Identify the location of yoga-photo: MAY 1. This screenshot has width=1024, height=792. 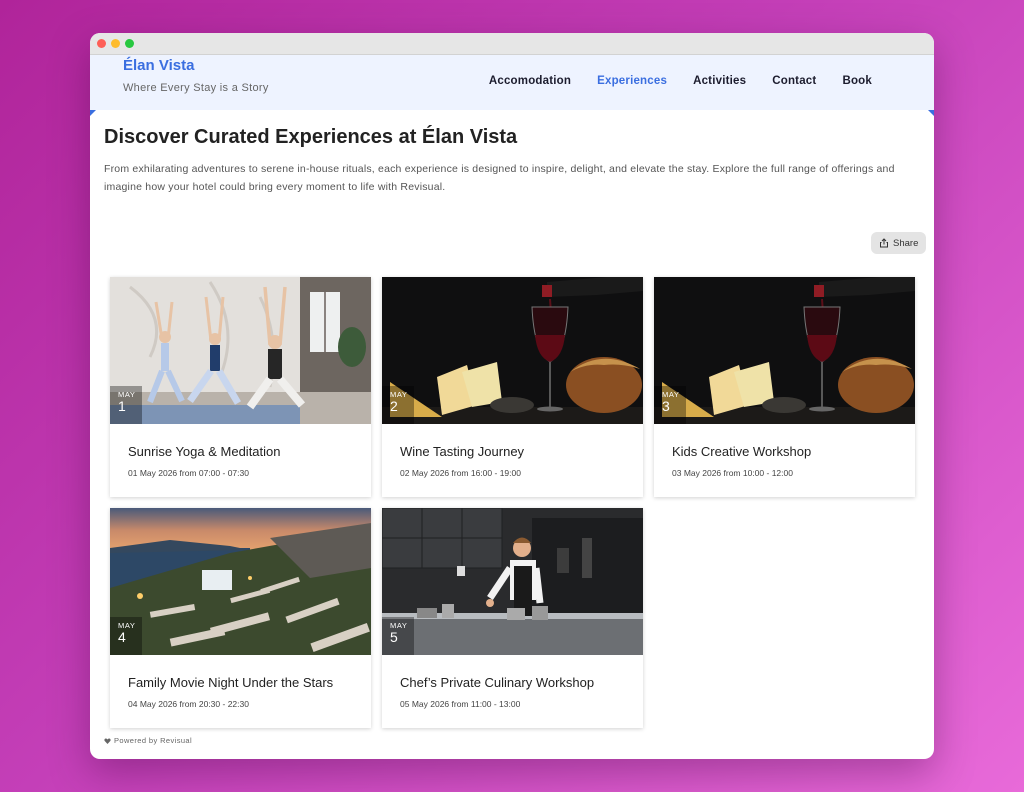
(240, 350).